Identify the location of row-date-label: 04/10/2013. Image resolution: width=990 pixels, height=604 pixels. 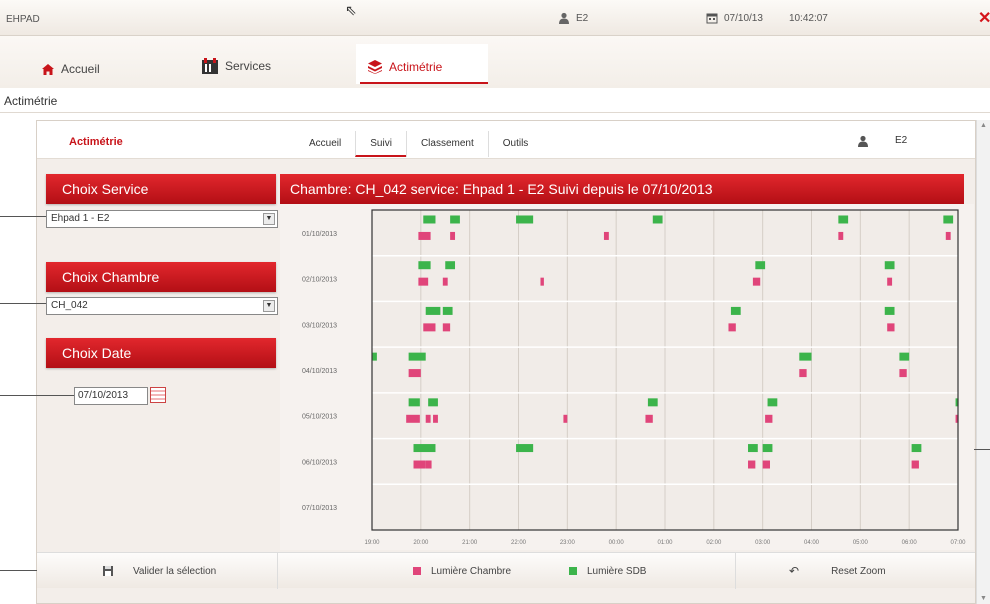
(319, 371).